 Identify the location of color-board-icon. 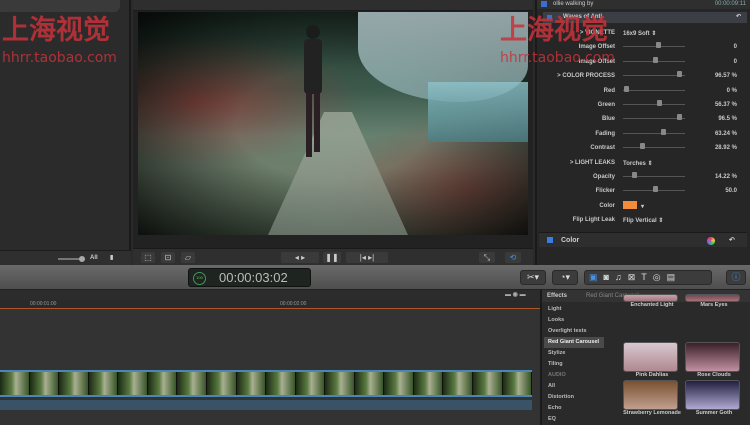
(711, 241).